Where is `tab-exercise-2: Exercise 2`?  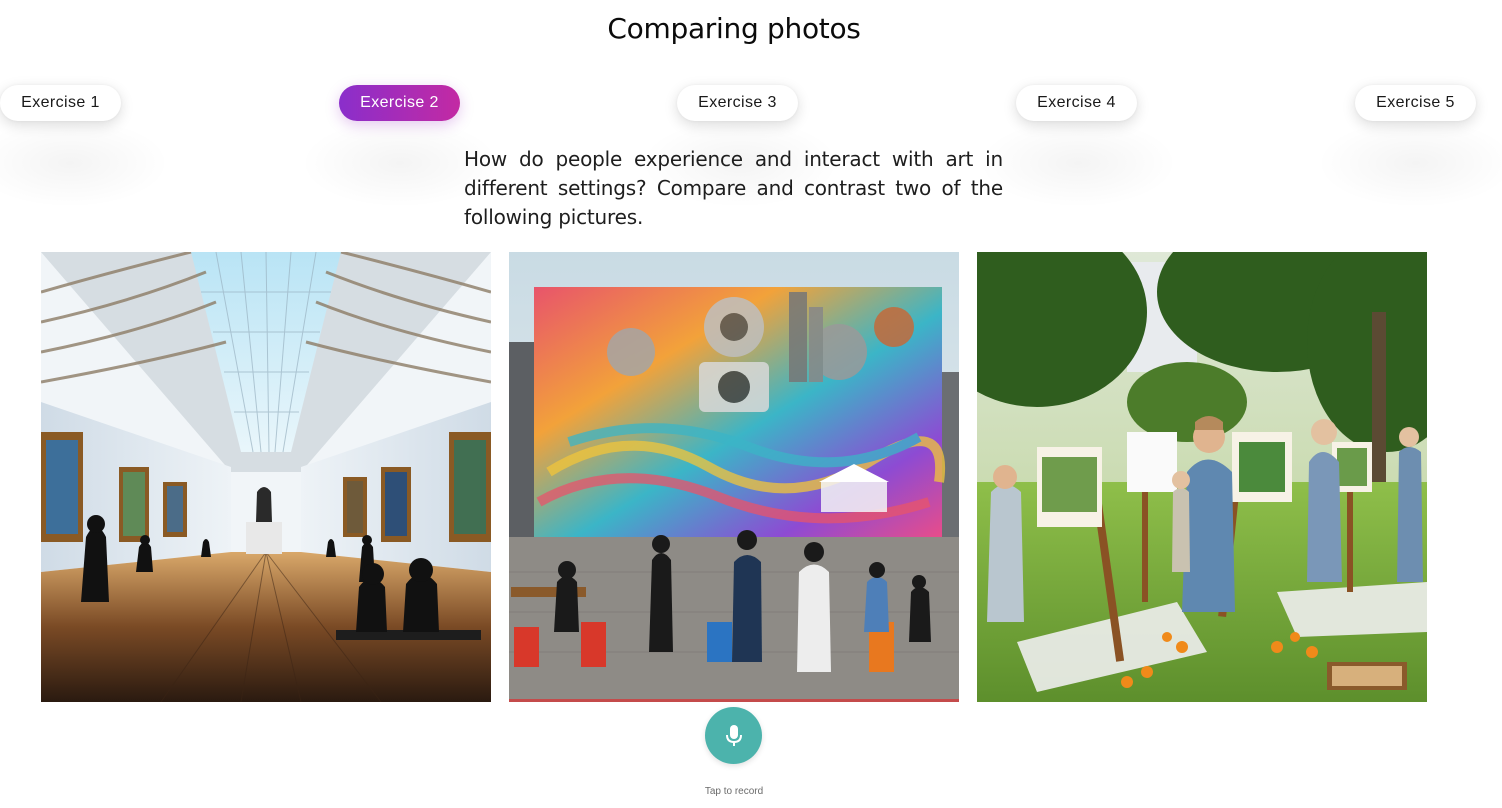
tab-exercise-2: Exercise 2 is located at coordinates (399, 103).